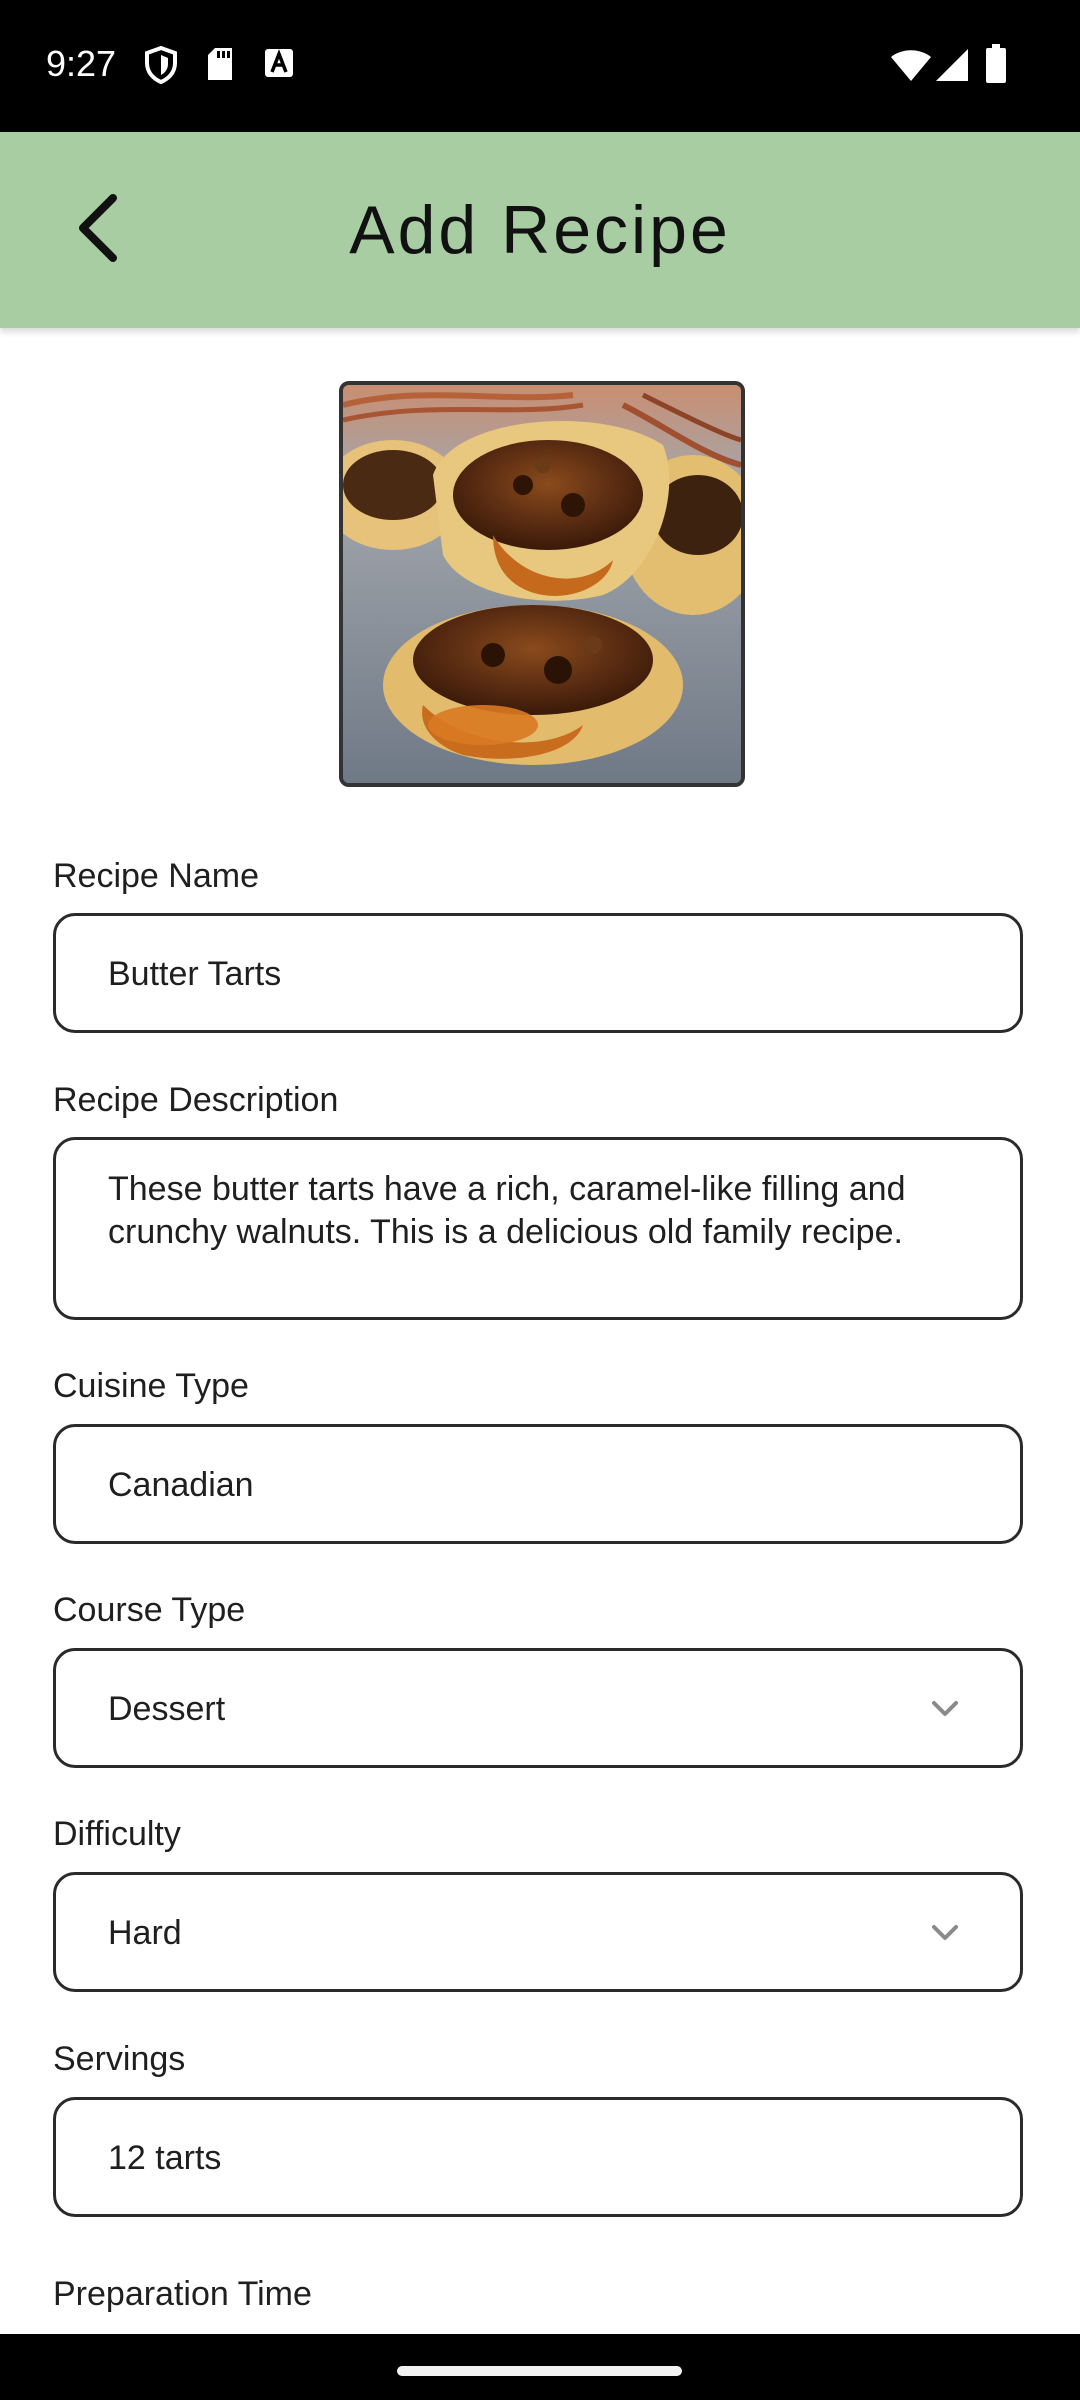  Describe the element at coordinates (220, 66) in the screenshot. I see `sd-card-icon` at that location.